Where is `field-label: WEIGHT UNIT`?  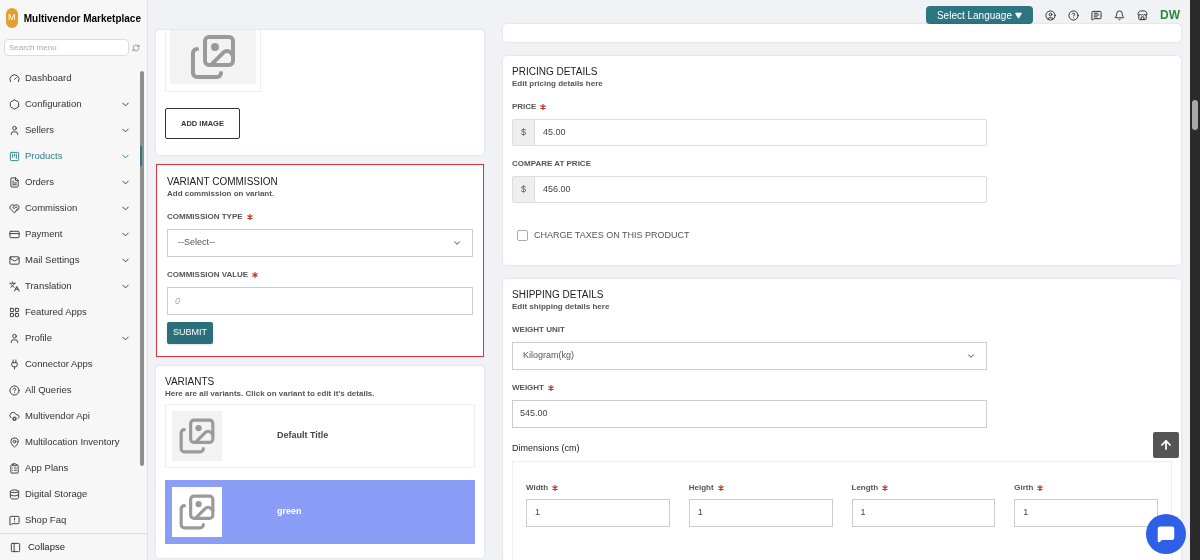 field-label: WEIGHT UNIT is located at coordinates (538, 329).